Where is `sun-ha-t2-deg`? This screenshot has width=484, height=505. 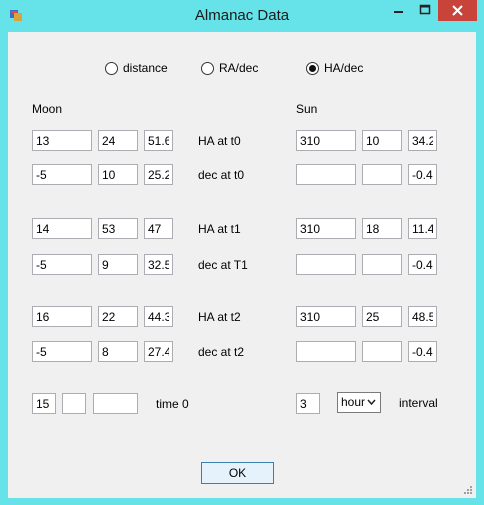
sun-ha-t2-deg is located at coordinates (326, 316).